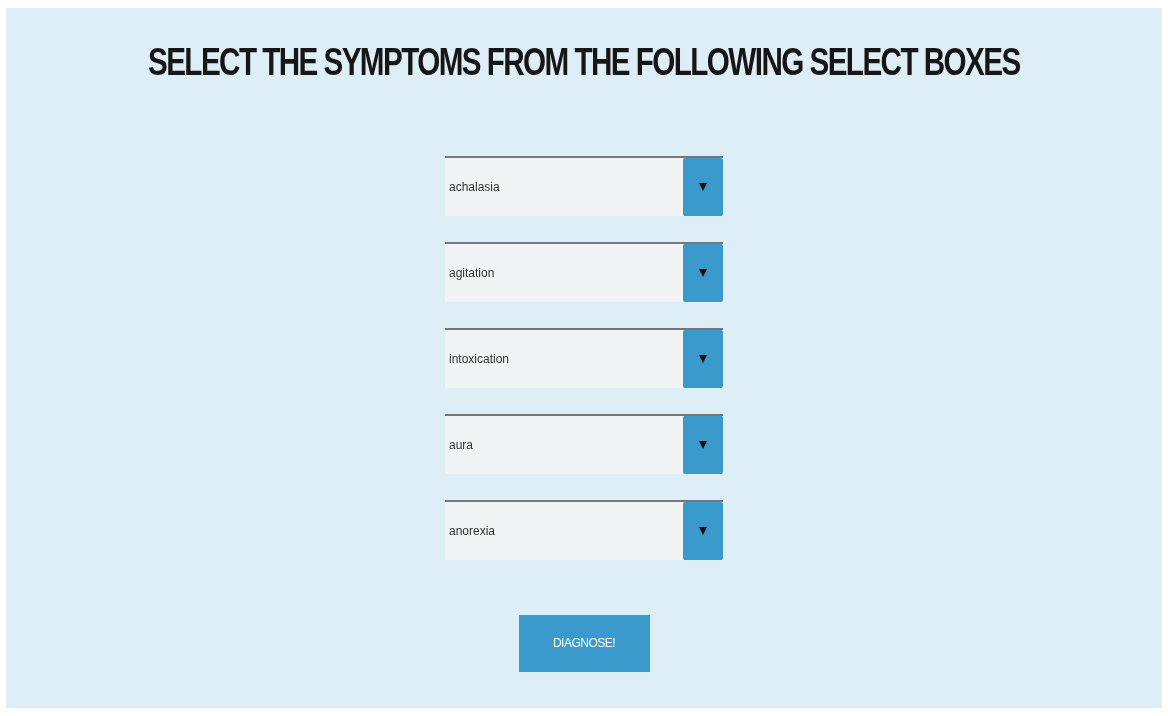 The height and width of the screenshot is (716, 1168). Describe the element at coordinates (584, 271) in the screenshot. I see `symptom-select: agitation` at that location.